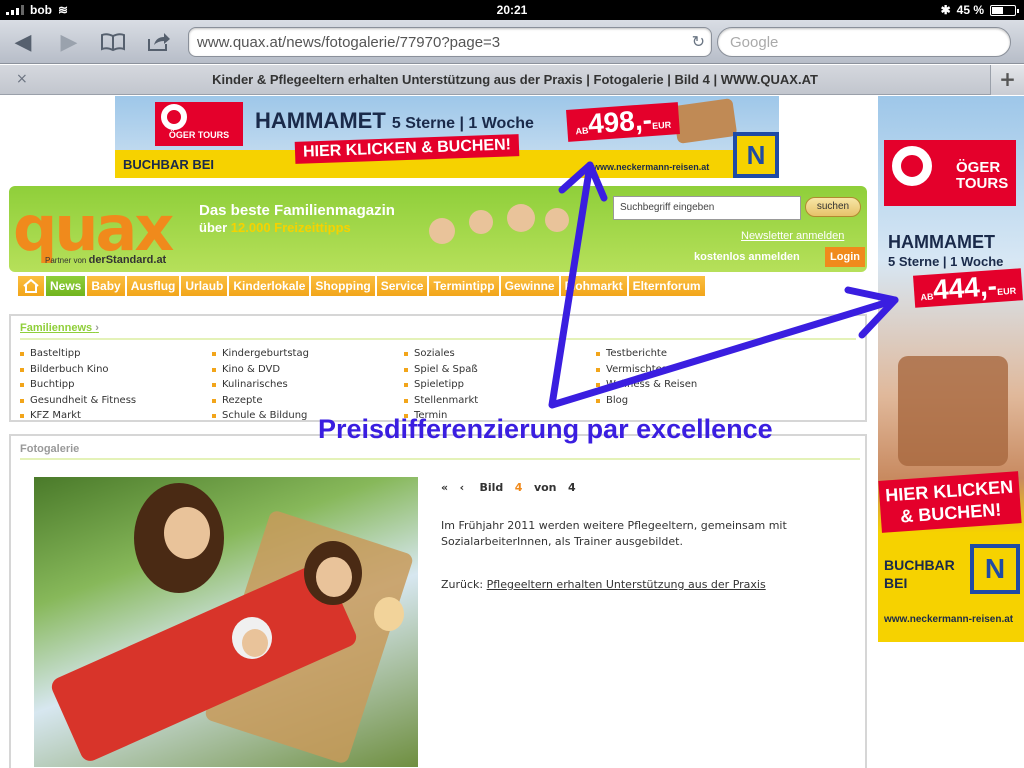  What do you see at coordinates (666, 286) in the screenshot?
I see `nav-elternforum: Elternforum` at bounding box center [666, 286].